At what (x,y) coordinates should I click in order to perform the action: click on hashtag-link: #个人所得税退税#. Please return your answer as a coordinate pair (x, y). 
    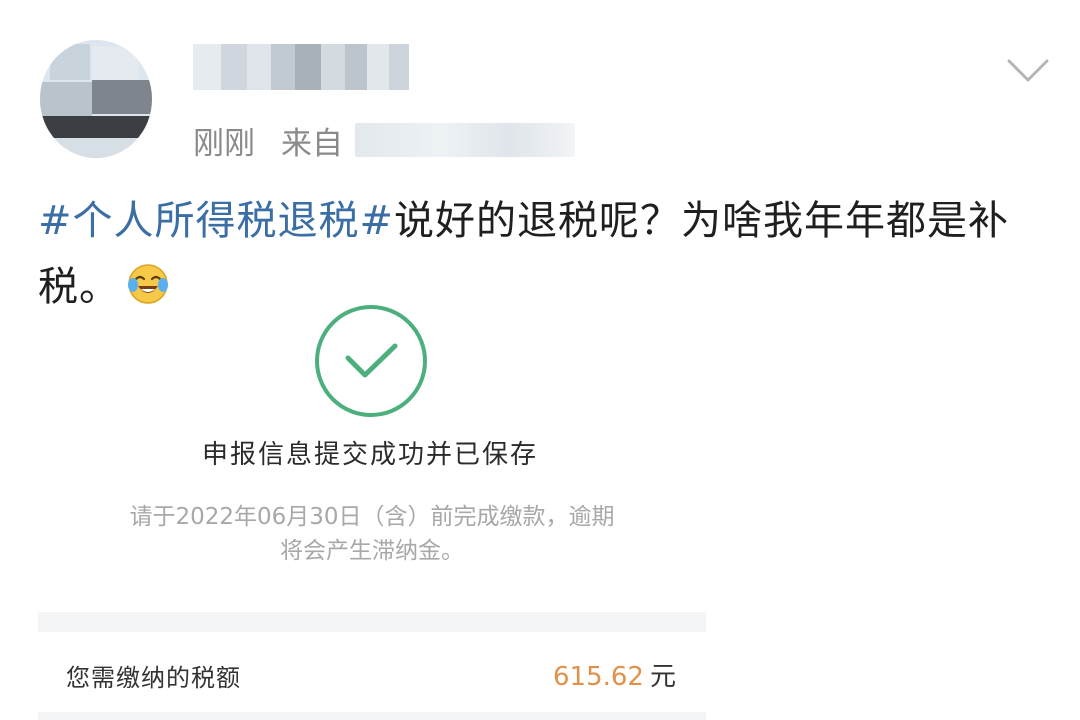
    Looking at the image, I should click on (216, 221).